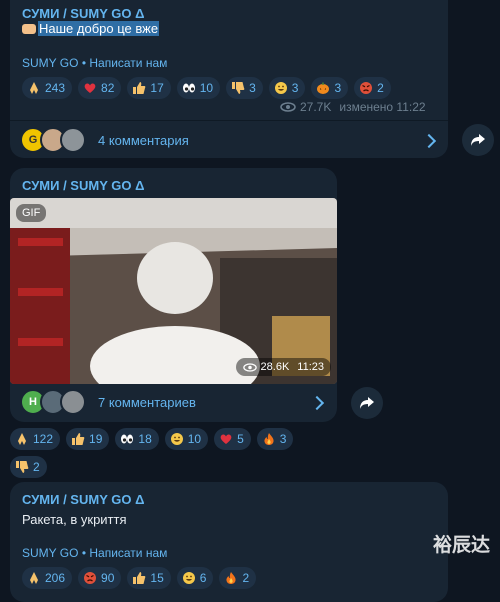 The height and width of the screenshot is (602, 500). What do you see at coordinates (96, 439) in the screenshot?
I see `reaction-count: 19` at bounding box center [96, 439].